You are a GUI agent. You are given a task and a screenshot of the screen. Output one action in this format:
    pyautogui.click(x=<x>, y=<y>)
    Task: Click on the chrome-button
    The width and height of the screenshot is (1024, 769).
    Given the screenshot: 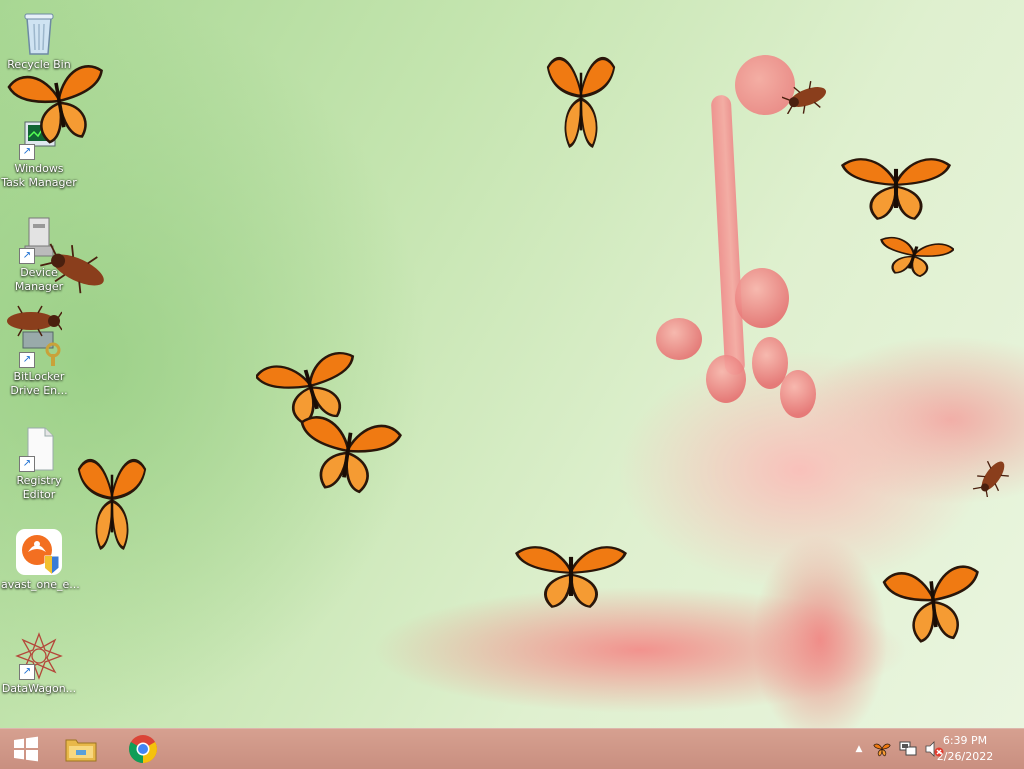 What is the action you would take?
    pyautogui.click(x=143, y=749)
    